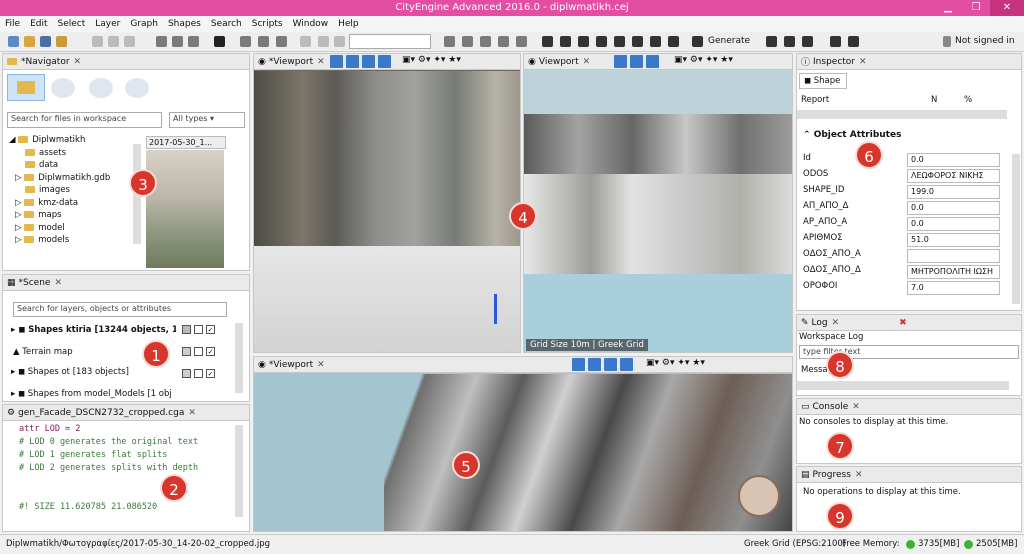  Describe the element at coordinates (807, 41) in the screenshot. I see `attr-icon` at that location.